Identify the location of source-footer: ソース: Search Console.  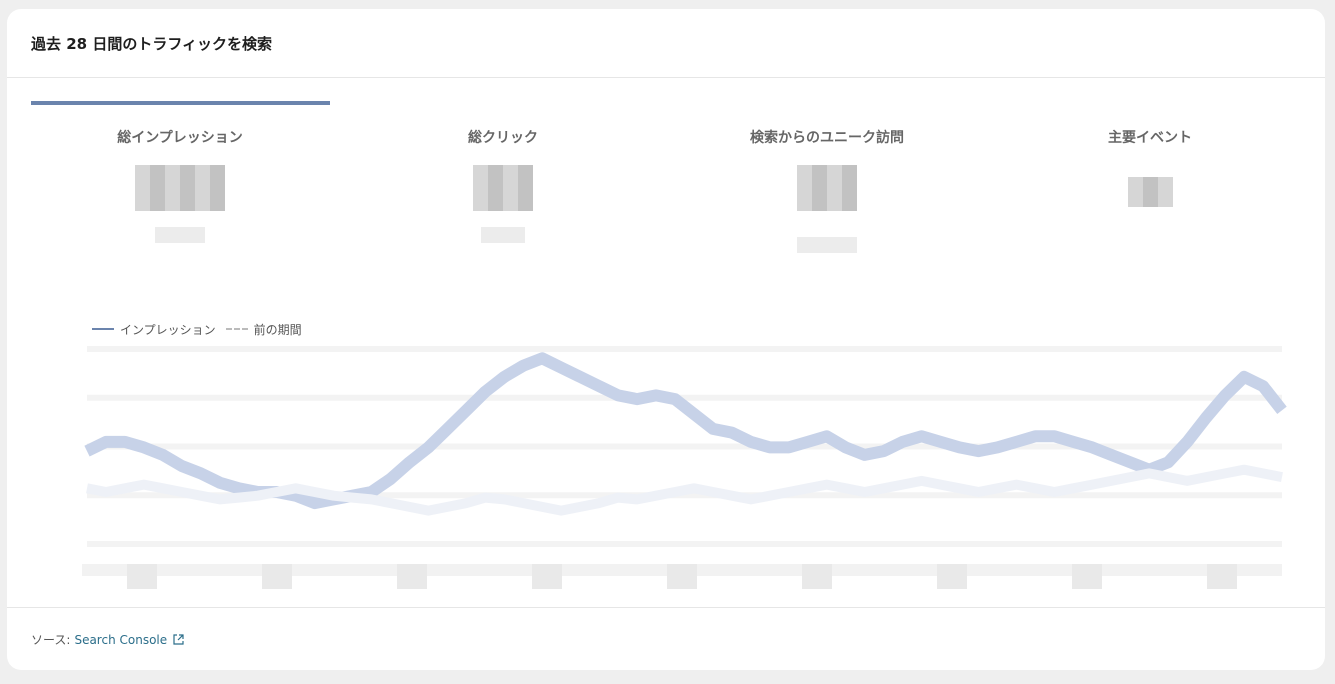
(107, 639).